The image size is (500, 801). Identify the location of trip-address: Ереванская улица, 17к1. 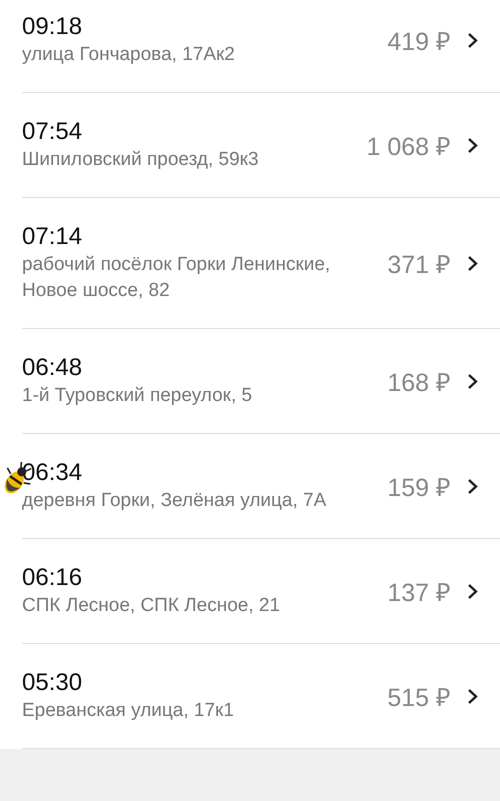
(128, 711).